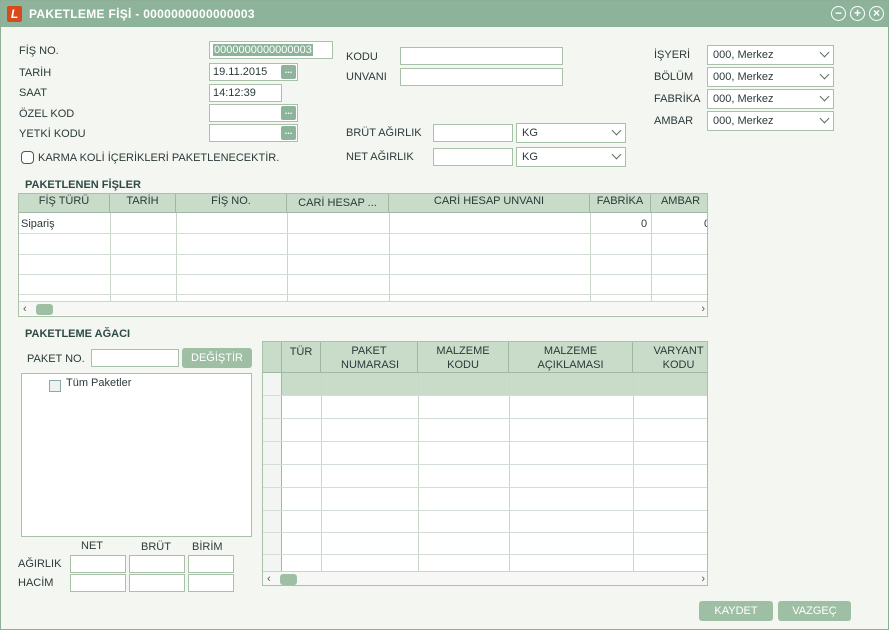 The image size is (889, 630). Describe the element at coordinates (679, 203) in the screenshot. I see `column-header: AMBAR` at that location.